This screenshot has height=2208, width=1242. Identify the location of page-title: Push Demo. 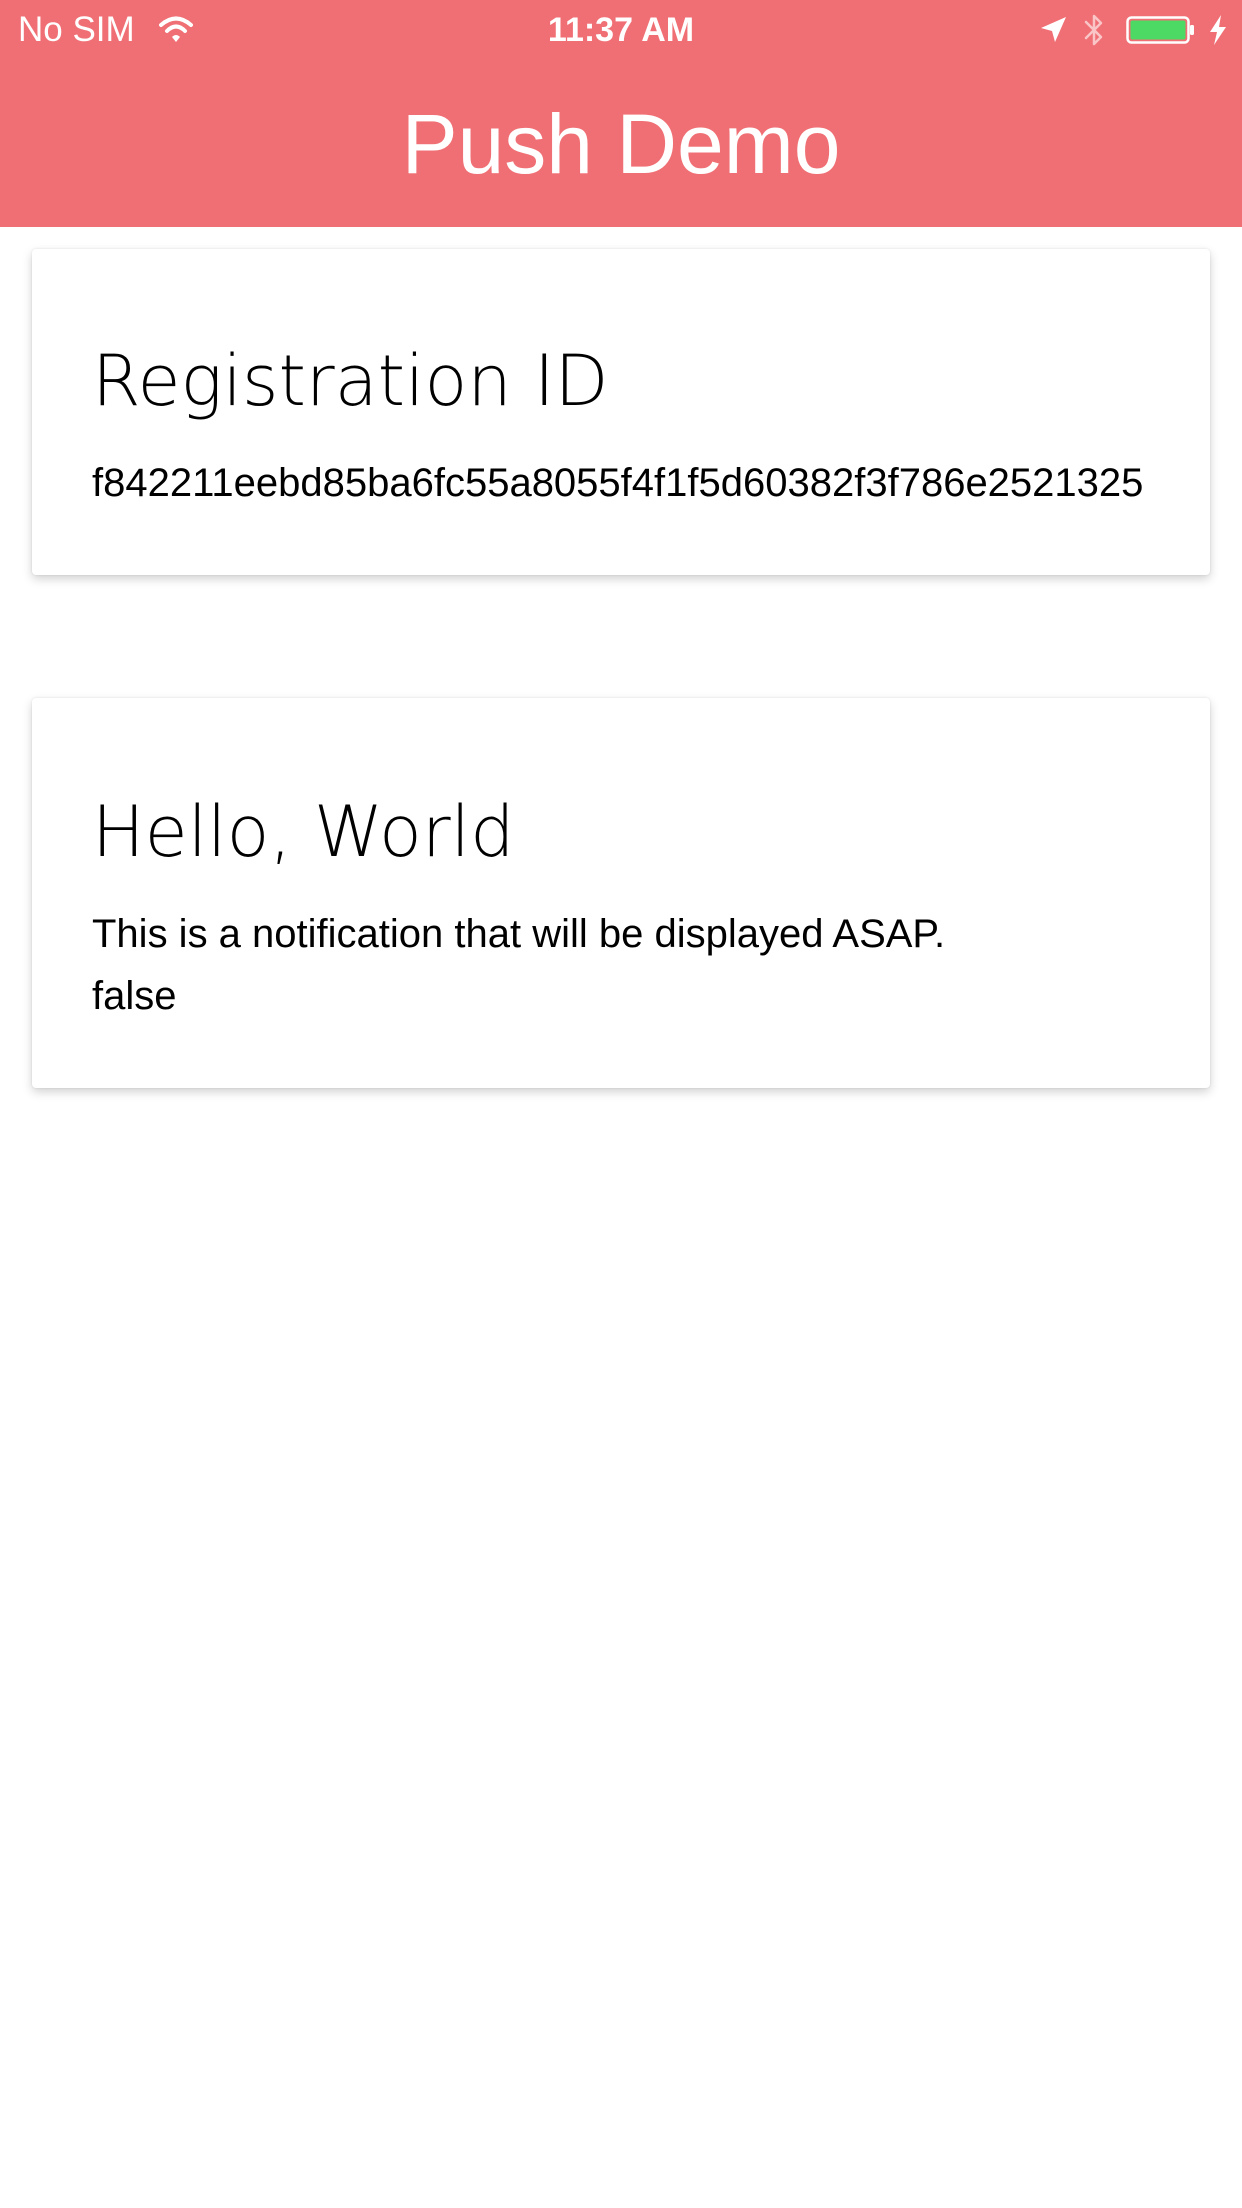
(621, 144).